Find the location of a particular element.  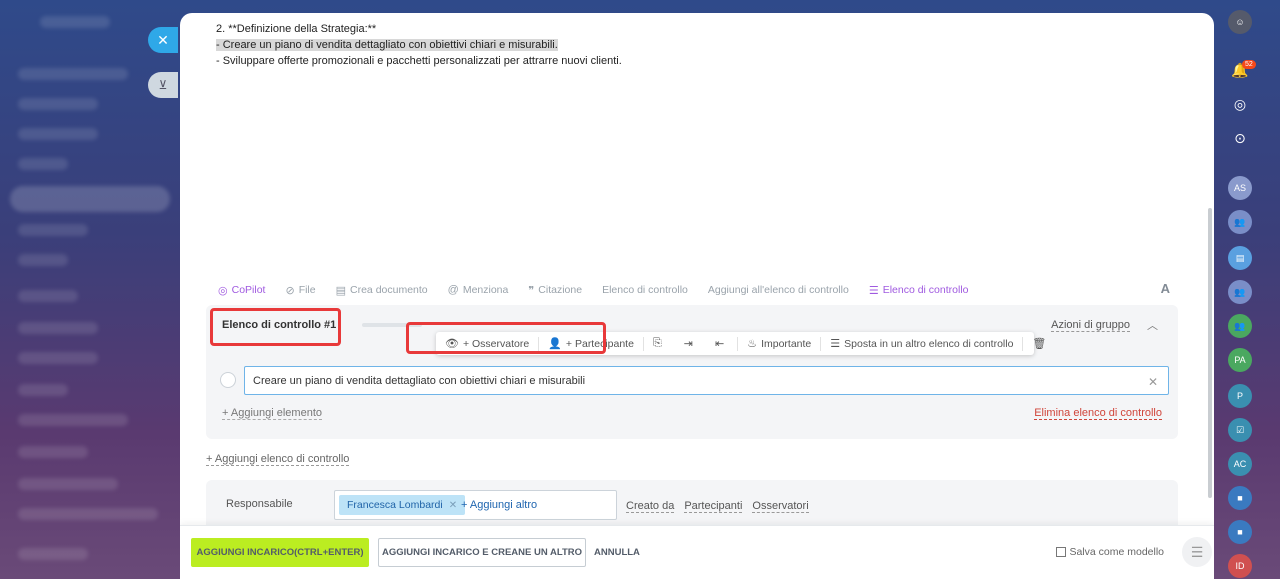

add-and-create-button: AGGIUNGI INCARICO E CREANE UN ALTRO is located at coordinates (482, 552).